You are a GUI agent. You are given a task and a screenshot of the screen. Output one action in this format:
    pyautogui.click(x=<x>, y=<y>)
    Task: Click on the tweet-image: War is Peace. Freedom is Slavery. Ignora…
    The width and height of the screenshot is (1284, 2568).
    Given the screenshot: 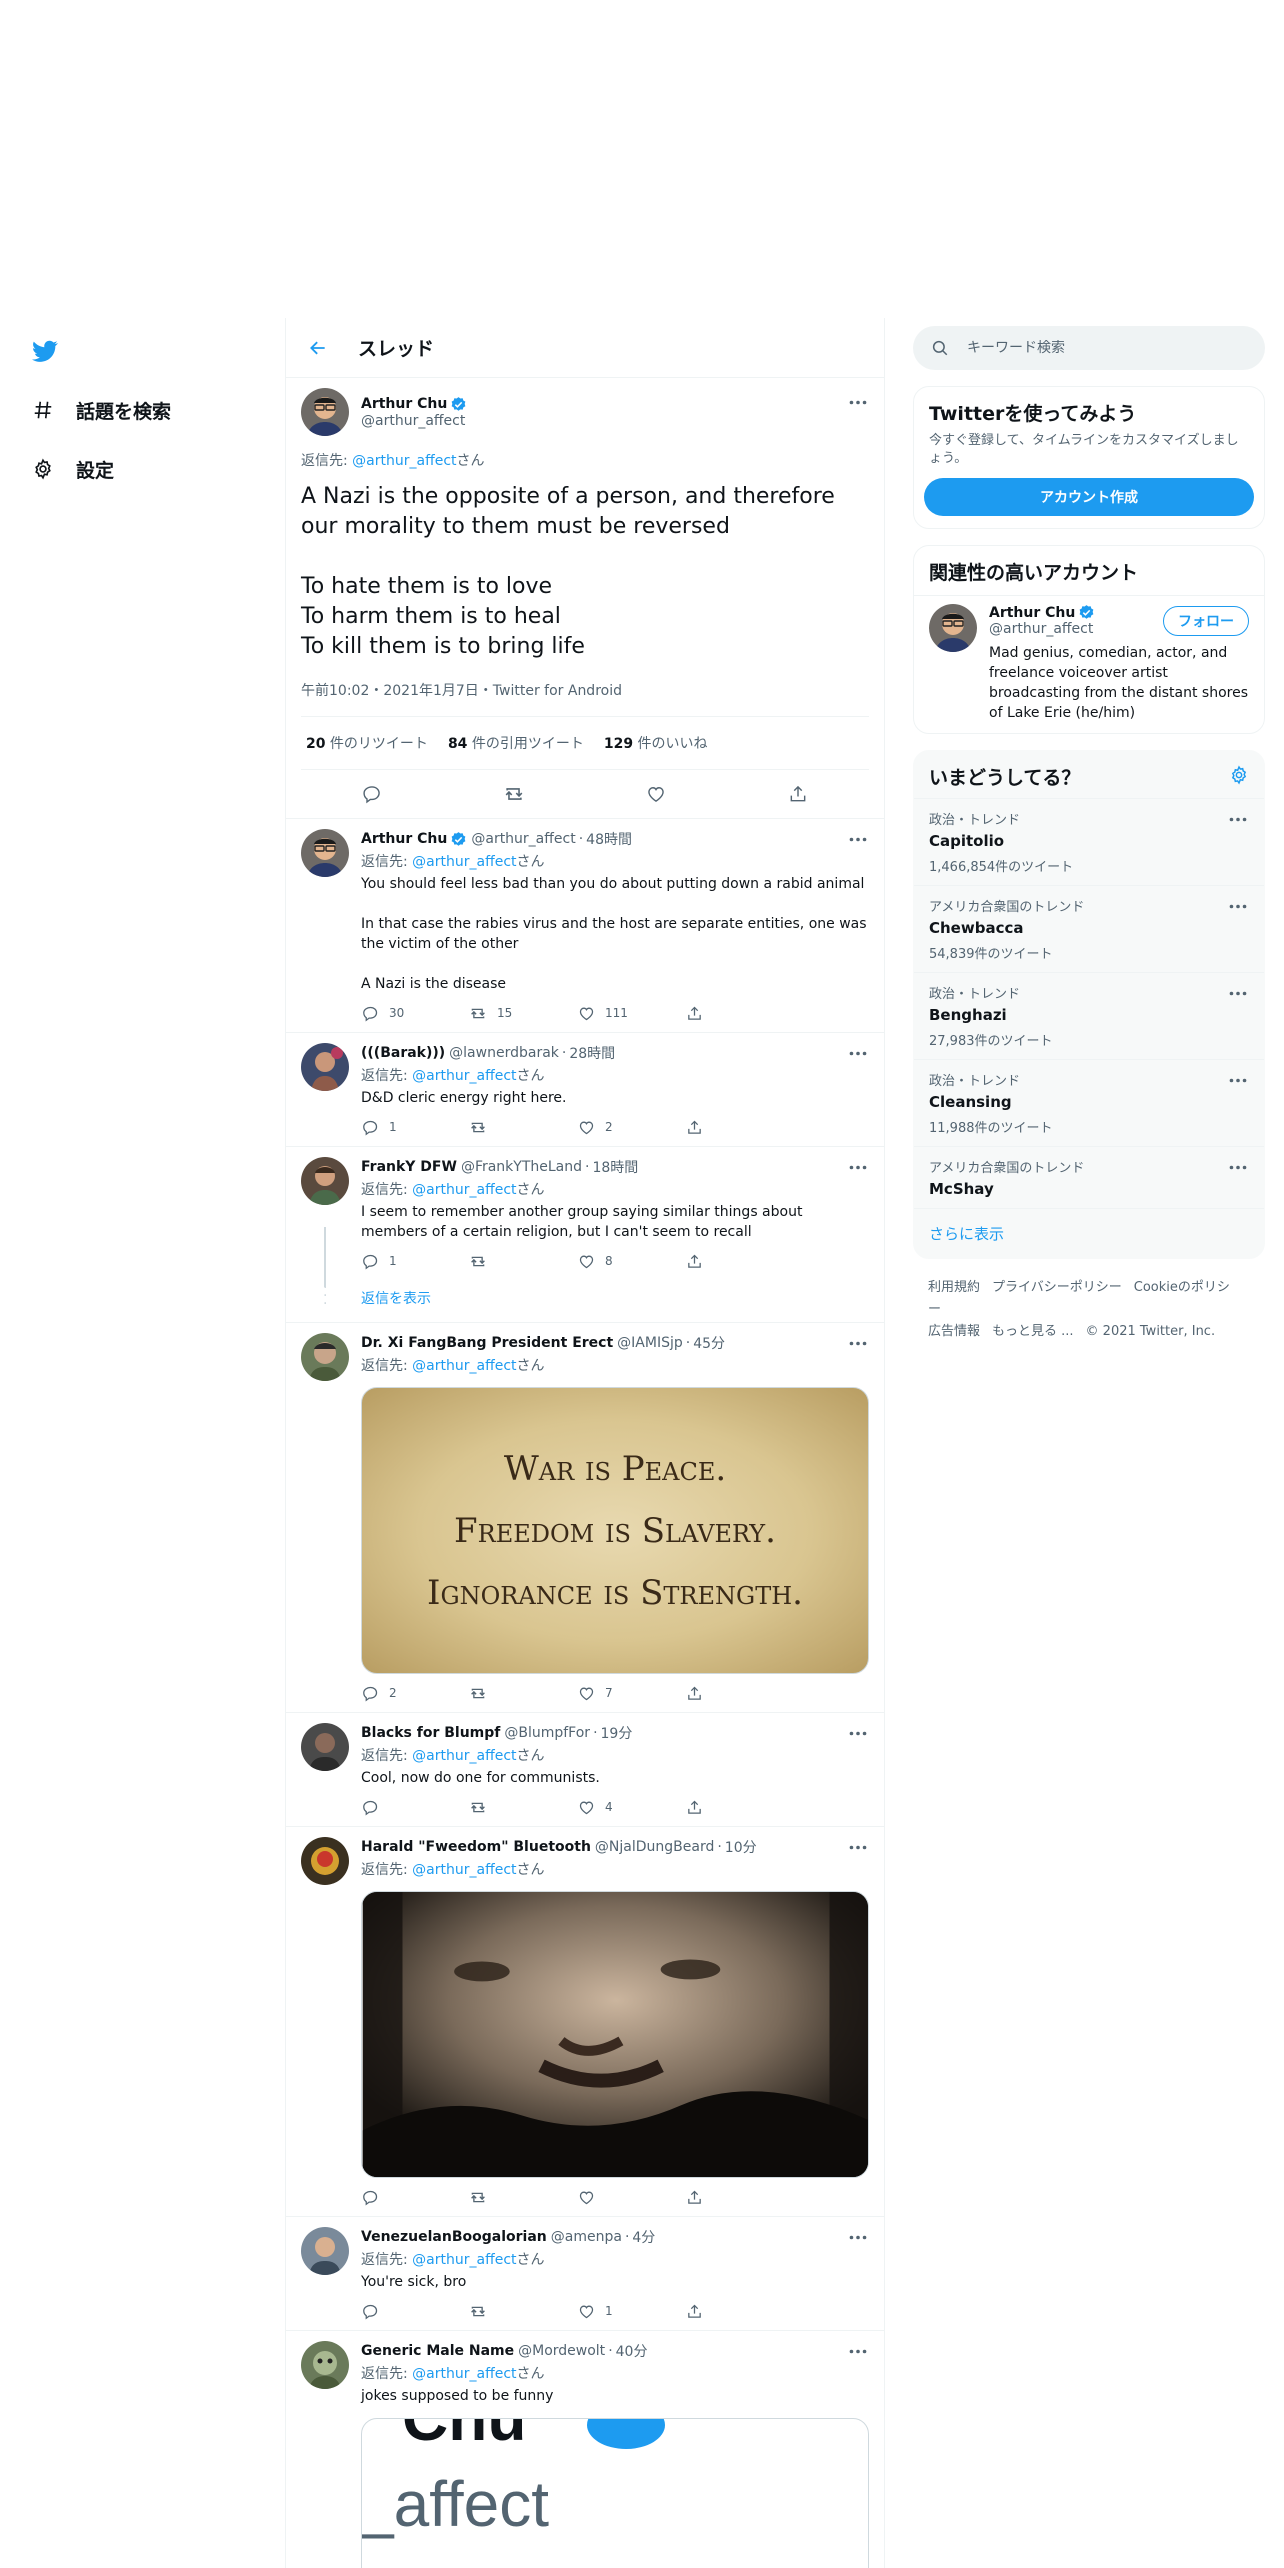 What is the action you would take?
    pyautogui.click(x=615, y=1530)
    